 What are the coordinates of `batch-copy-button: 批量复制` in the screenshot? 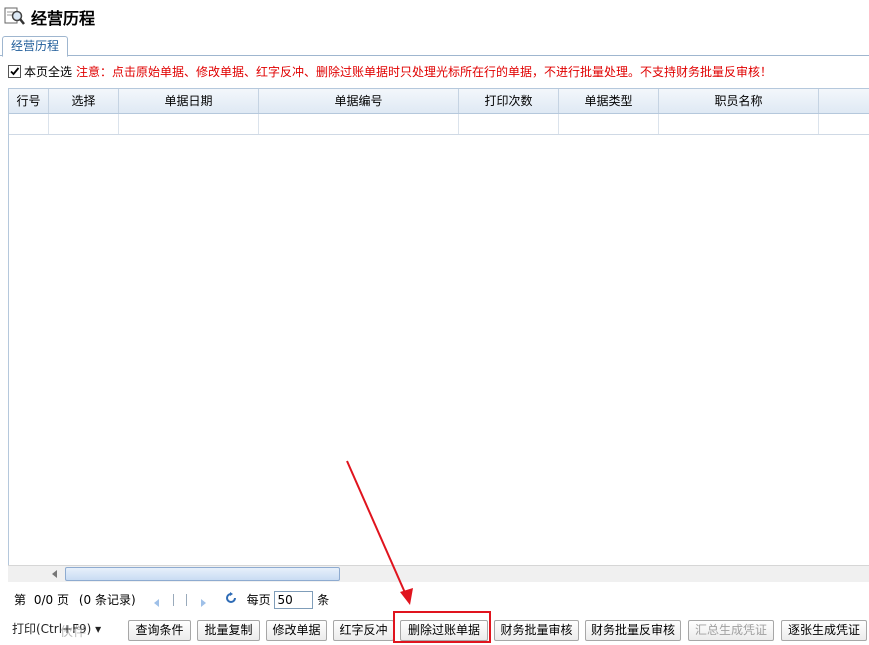 It's located at (228, 630).